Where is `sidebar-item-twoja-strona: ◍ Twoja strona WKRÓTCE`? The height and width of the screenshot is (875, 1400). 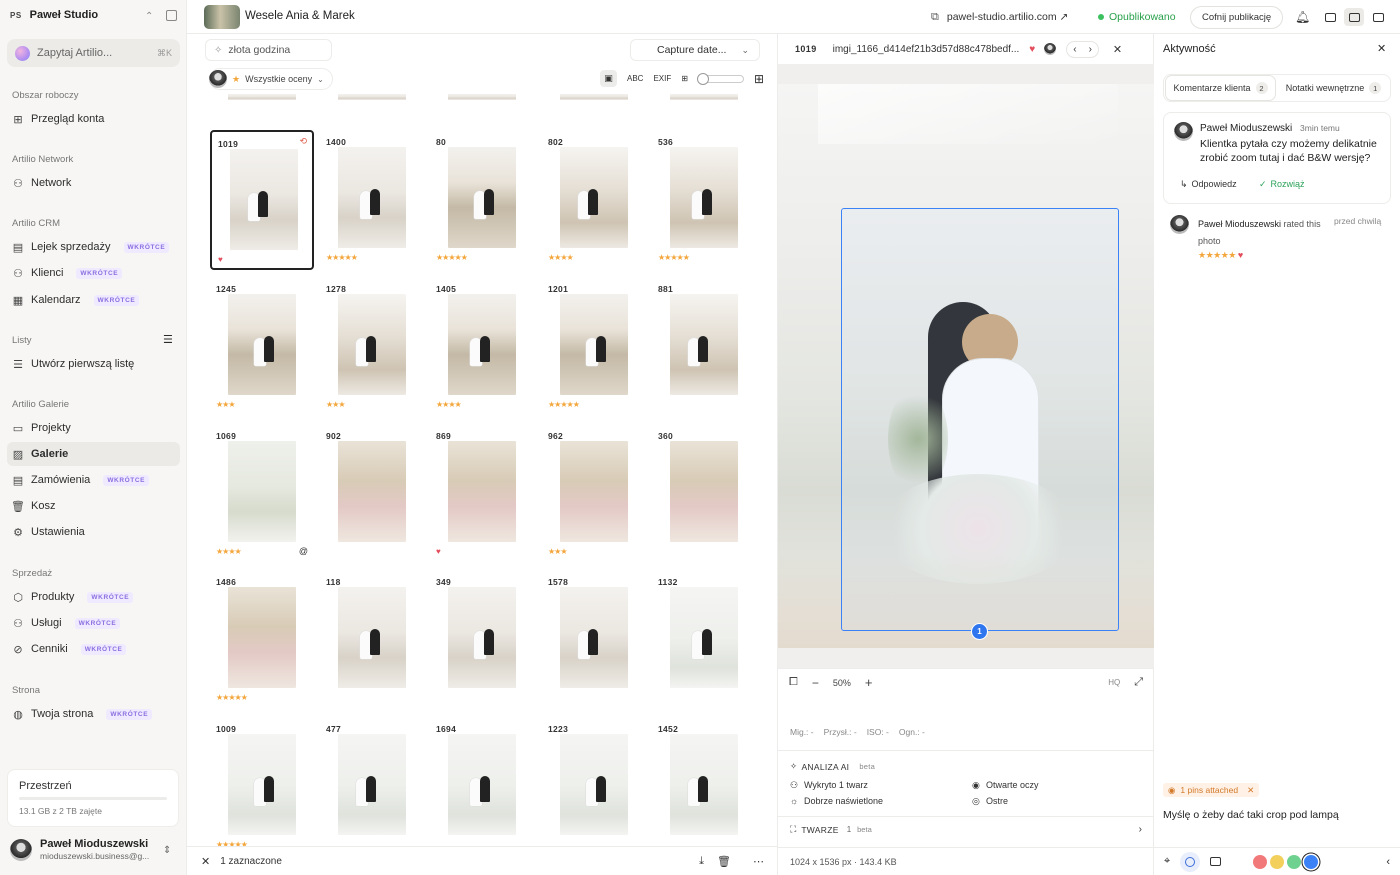
sidebar-item-twoja-strona: ◍ Twoja strona WKRÓTCE is located at coordinates (93, 714).